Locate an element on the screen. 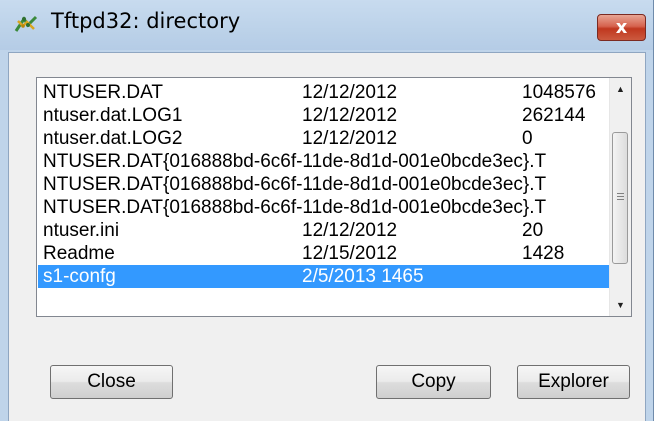 This screenshot has width=668, height=421. file-list-item: NTUSER.DAT 12/12/2012 1048576 is located at coordinates (324, 92).